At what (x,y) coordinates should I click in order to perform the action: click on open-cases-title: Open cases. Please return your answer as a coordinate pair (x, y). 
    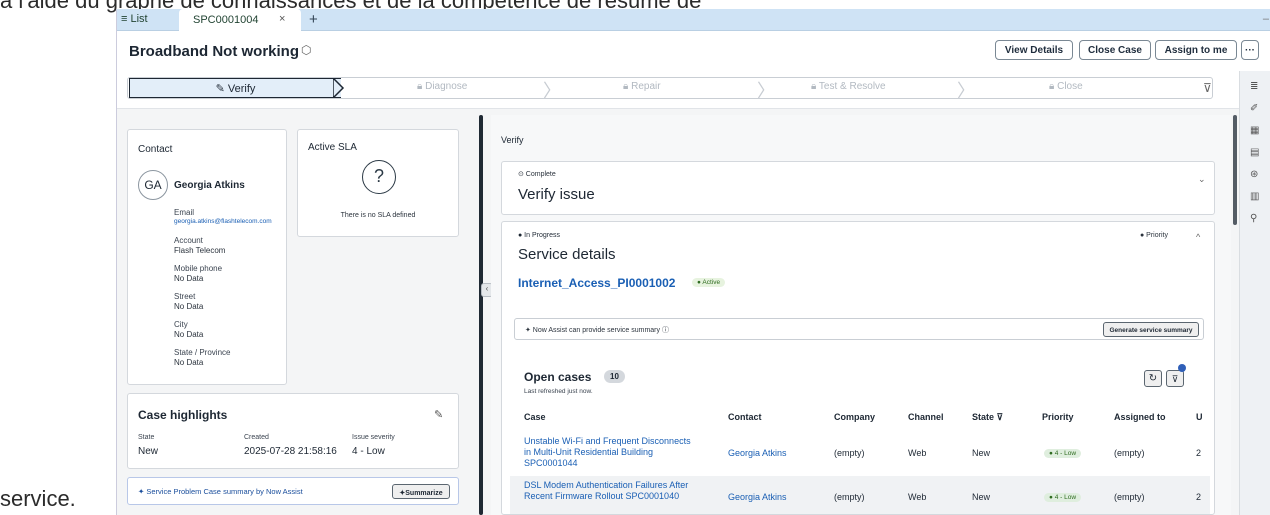
    Looking at the image, I should click on (558, 377).